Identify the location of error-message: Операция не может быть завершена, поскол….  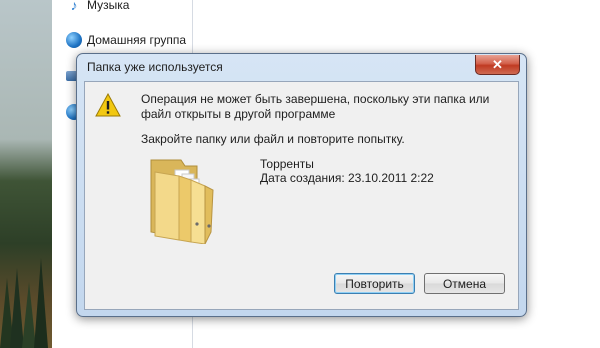
(315, 106).